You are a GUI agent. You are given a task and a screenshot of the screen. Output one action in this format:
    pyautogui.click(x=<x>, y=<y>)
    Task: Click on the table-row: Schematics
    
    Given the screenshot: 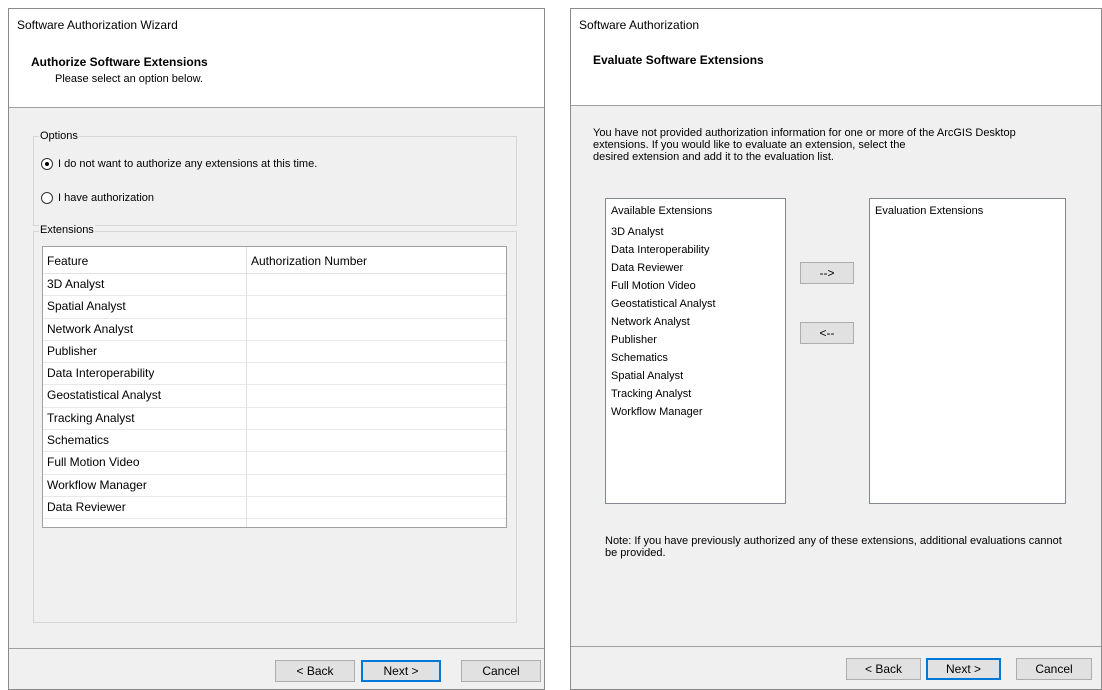 What is the action you would take?
    pyautogui.click(x=274, y=441)
    